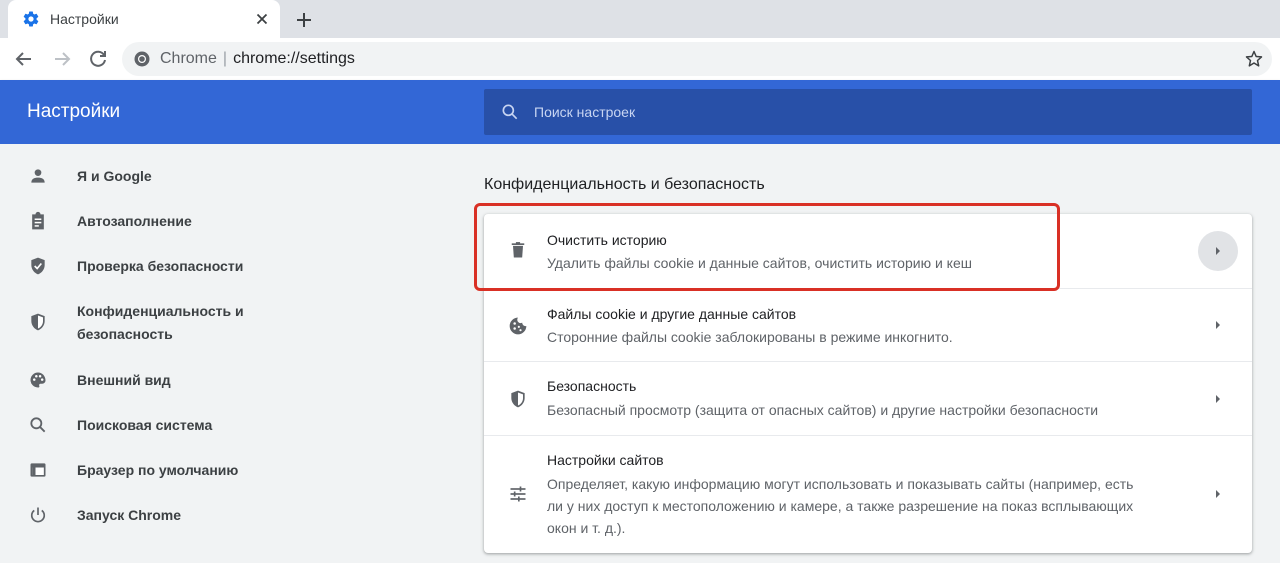  I want to click on sidebar-item-default-browser: Браузер по умолчанию, so click(140, 468).